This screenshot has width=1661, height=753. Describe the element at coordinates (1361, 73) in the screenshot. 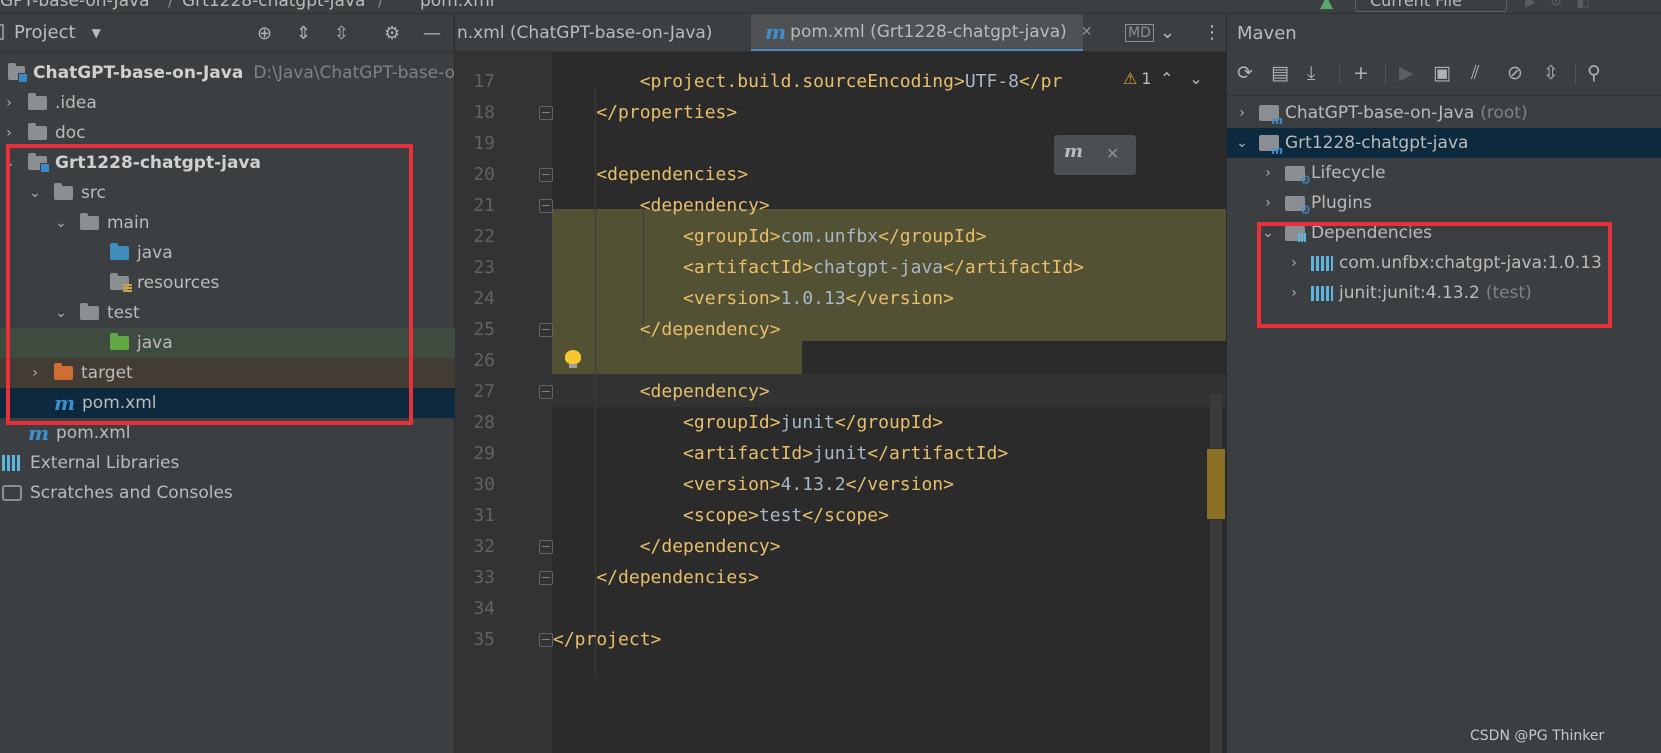

I see `add-icon: +` at that location.